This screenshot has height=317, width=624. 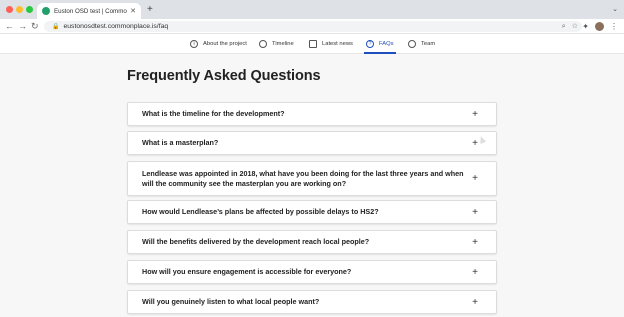 I want to click on new-tab-icon: +, so click(x=150, y=10).